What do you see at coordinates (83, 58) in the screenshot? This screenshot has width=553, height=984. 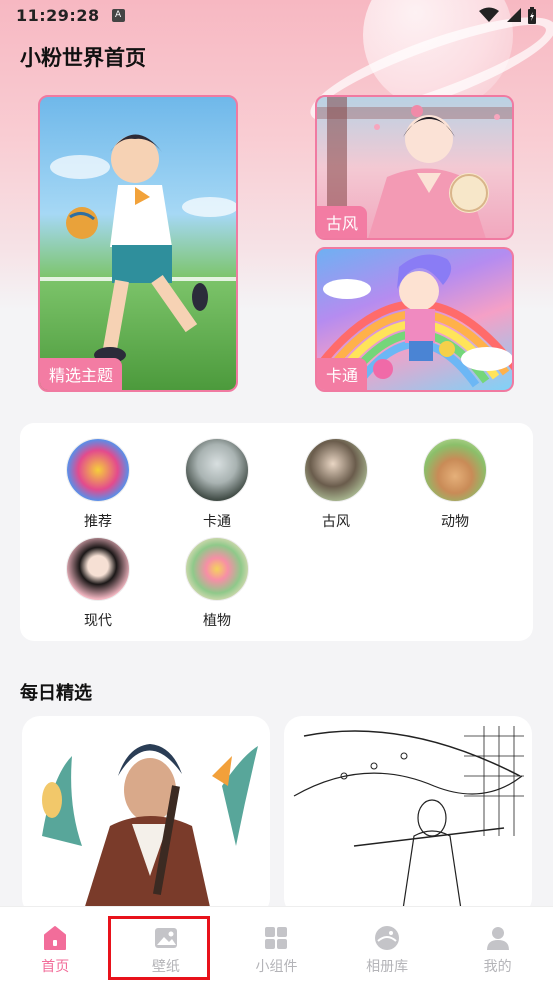 I see `page-title: 小粉世界首页` at bounding box center [83, 58].